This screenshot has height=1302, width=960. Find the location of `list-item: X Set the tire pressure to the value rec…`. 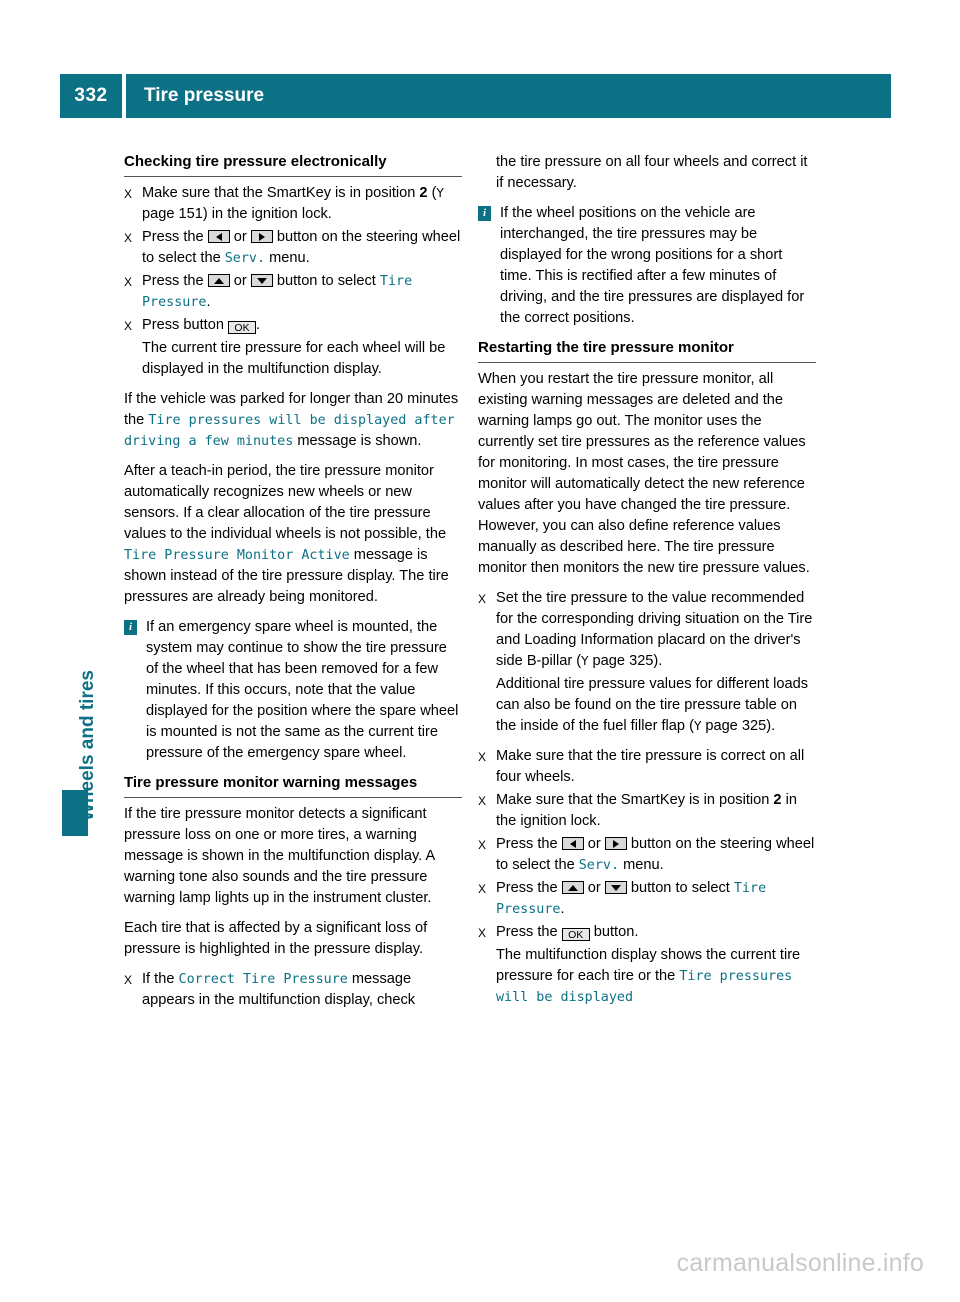

list-item: X Set the tire pressure to the value rec… is located at coordinates (647, 630).